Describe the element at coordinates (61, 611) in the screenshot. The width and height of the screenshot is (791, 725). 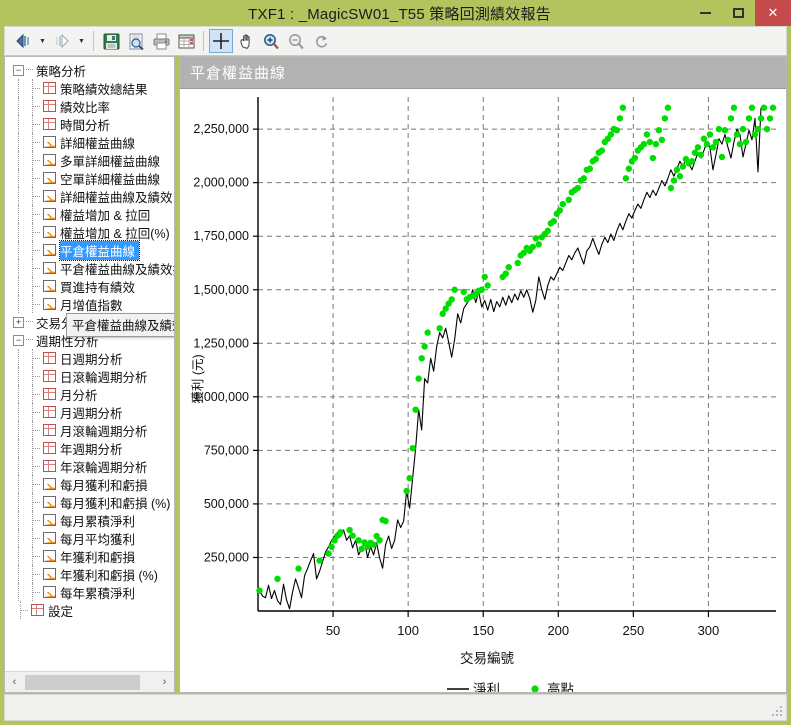
I see `tree-item-label: 設定` at that location.